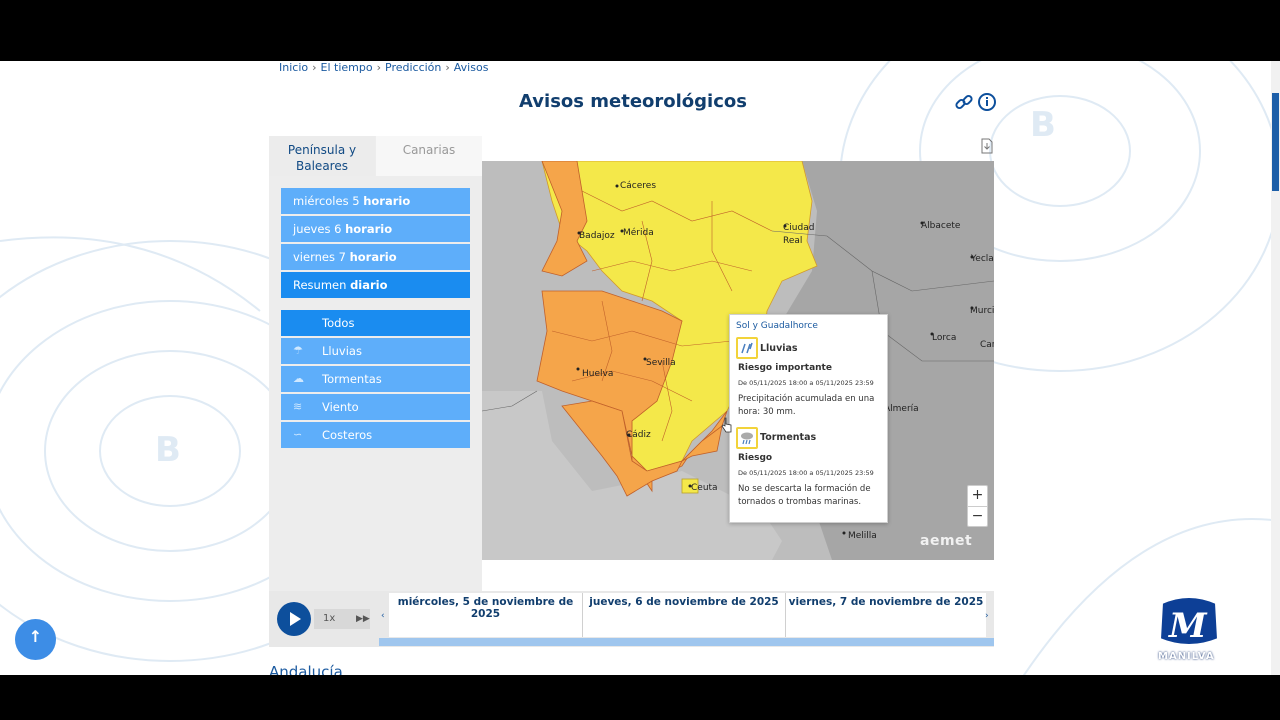  What do you see at coordinates (638, 186) in the screenshot?
I see `map-label-caceres: Cáceres` at bounding box center [638, 186].